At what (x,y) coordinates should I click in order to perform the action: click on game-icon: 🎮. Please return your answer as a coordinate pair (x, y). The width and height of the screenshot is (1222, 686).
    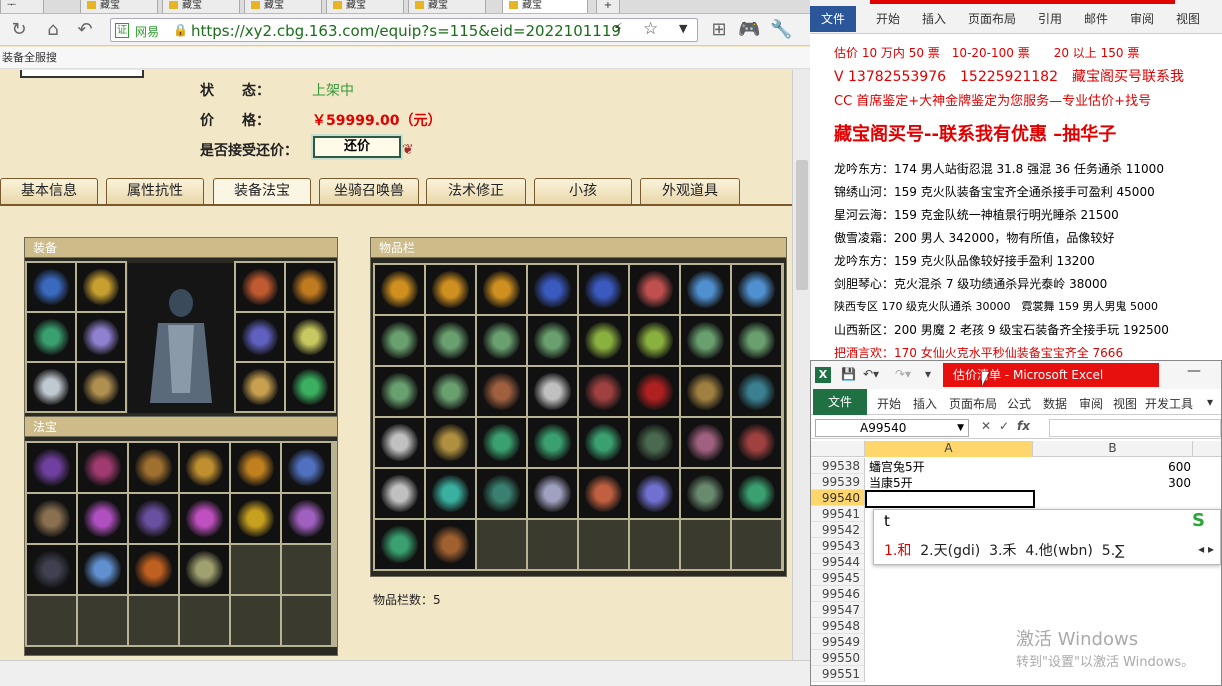
    Looking at the image, I should click on (749, 30).